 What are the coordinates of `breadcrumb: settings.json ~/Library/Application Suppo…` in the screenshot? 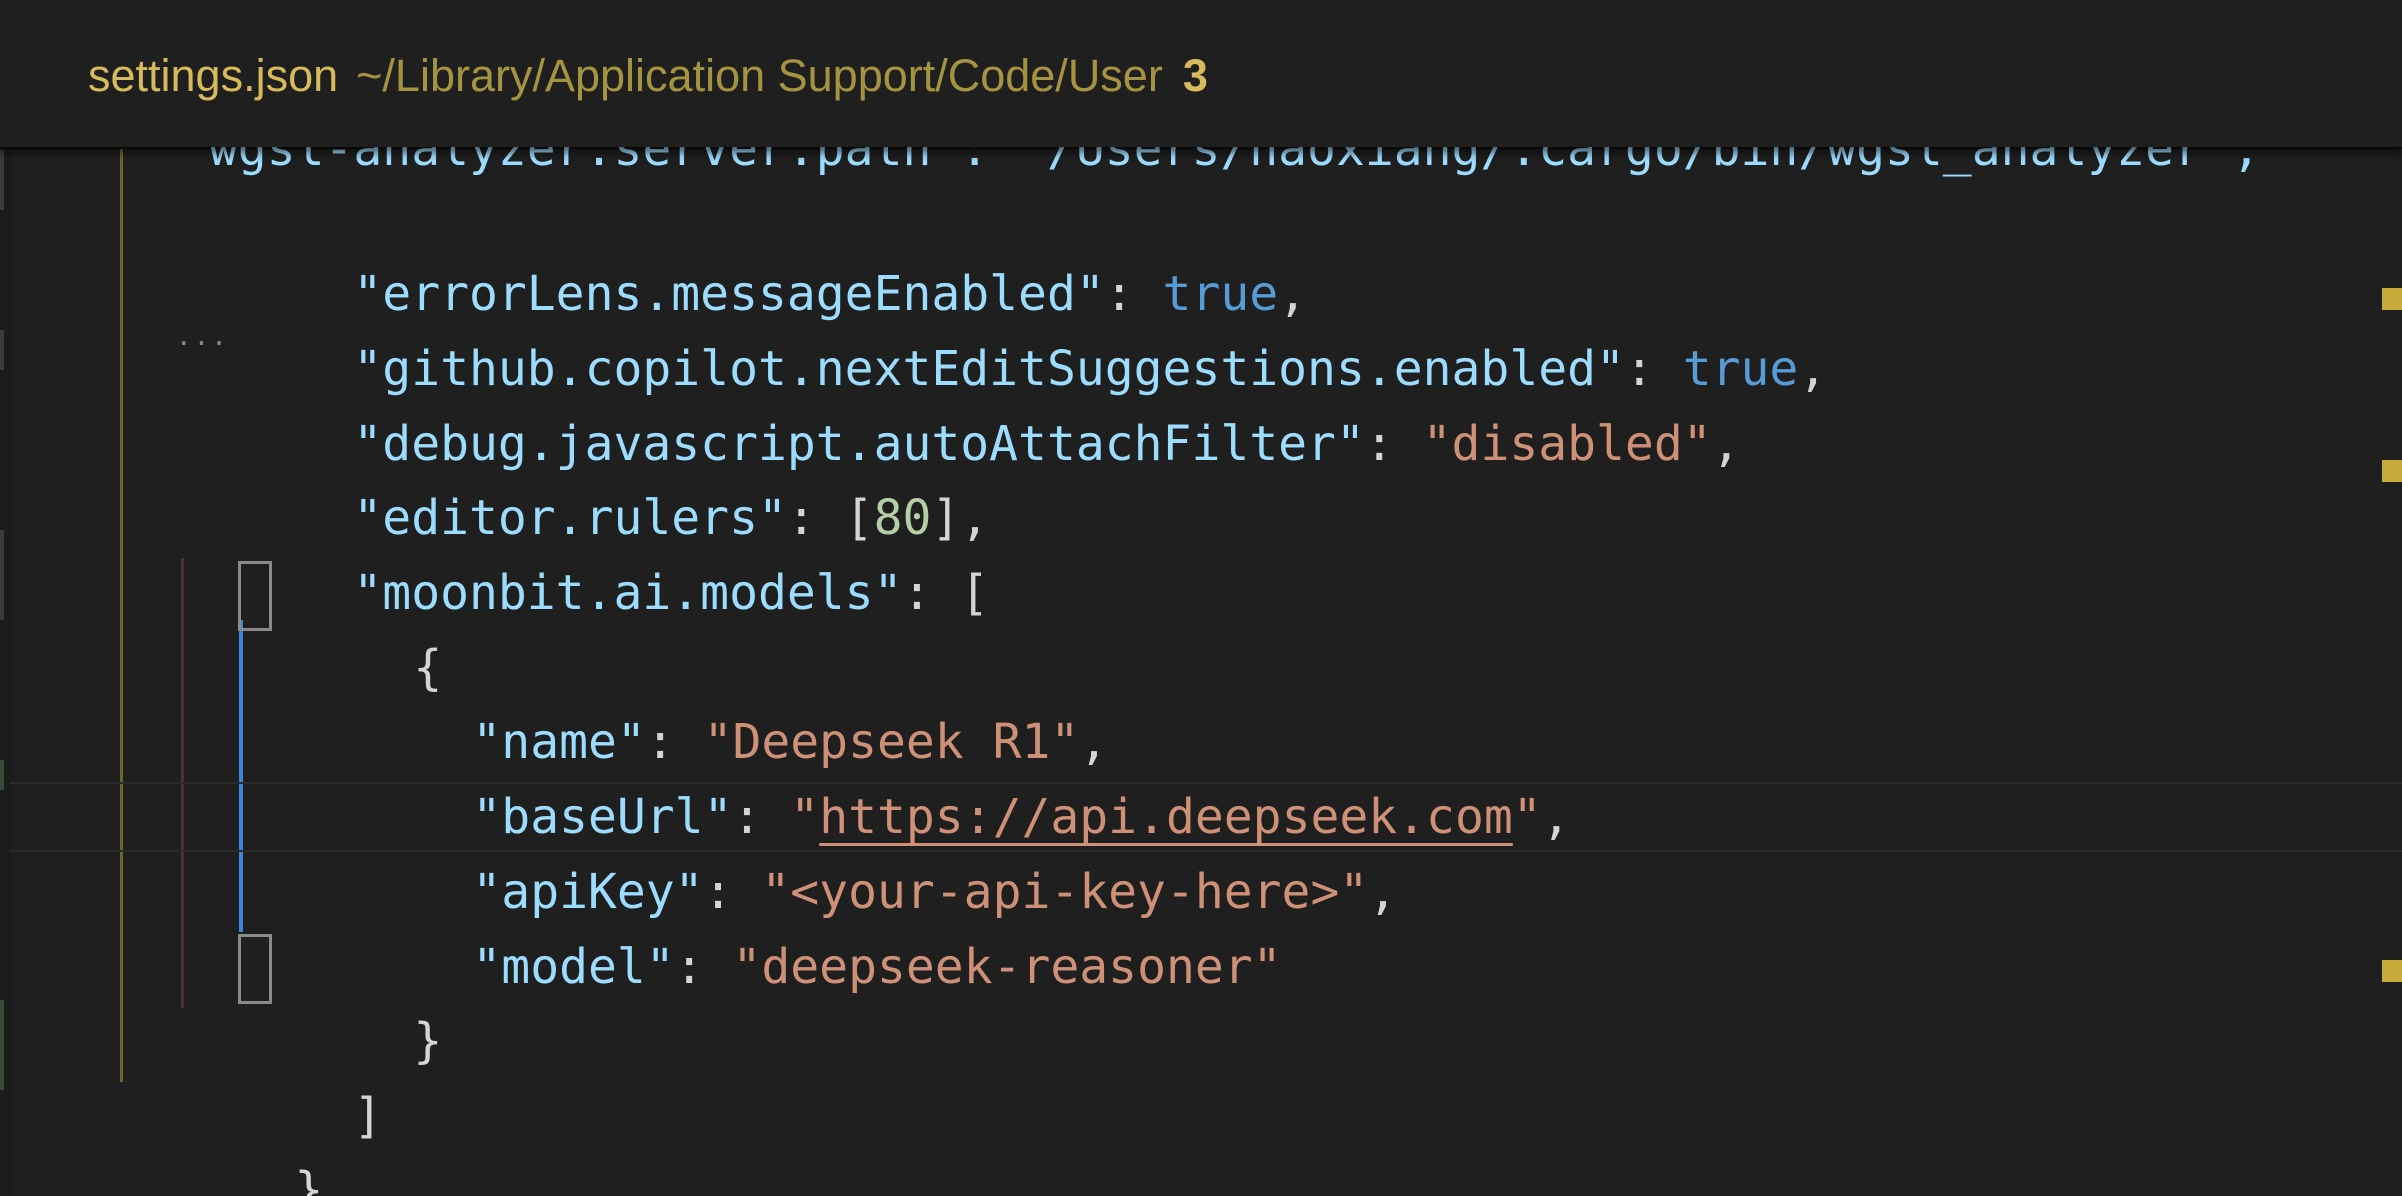 It's located at (648, 76).